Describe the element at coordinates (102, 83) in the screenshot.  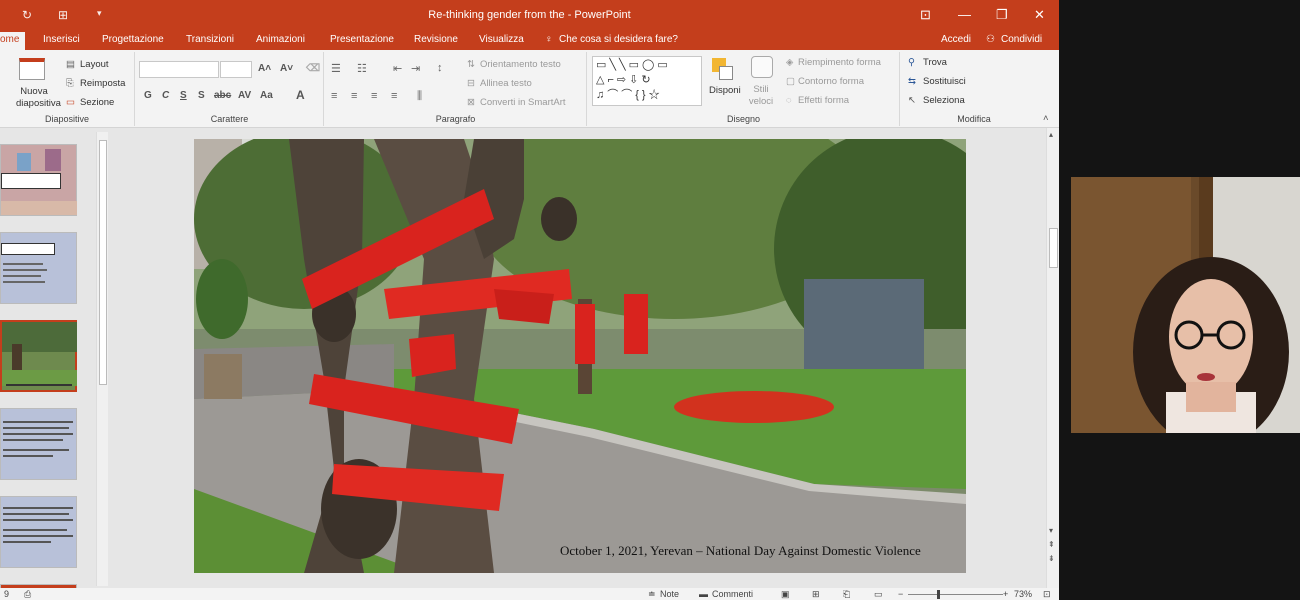
I see `reset-button: Reimposta` at that location.